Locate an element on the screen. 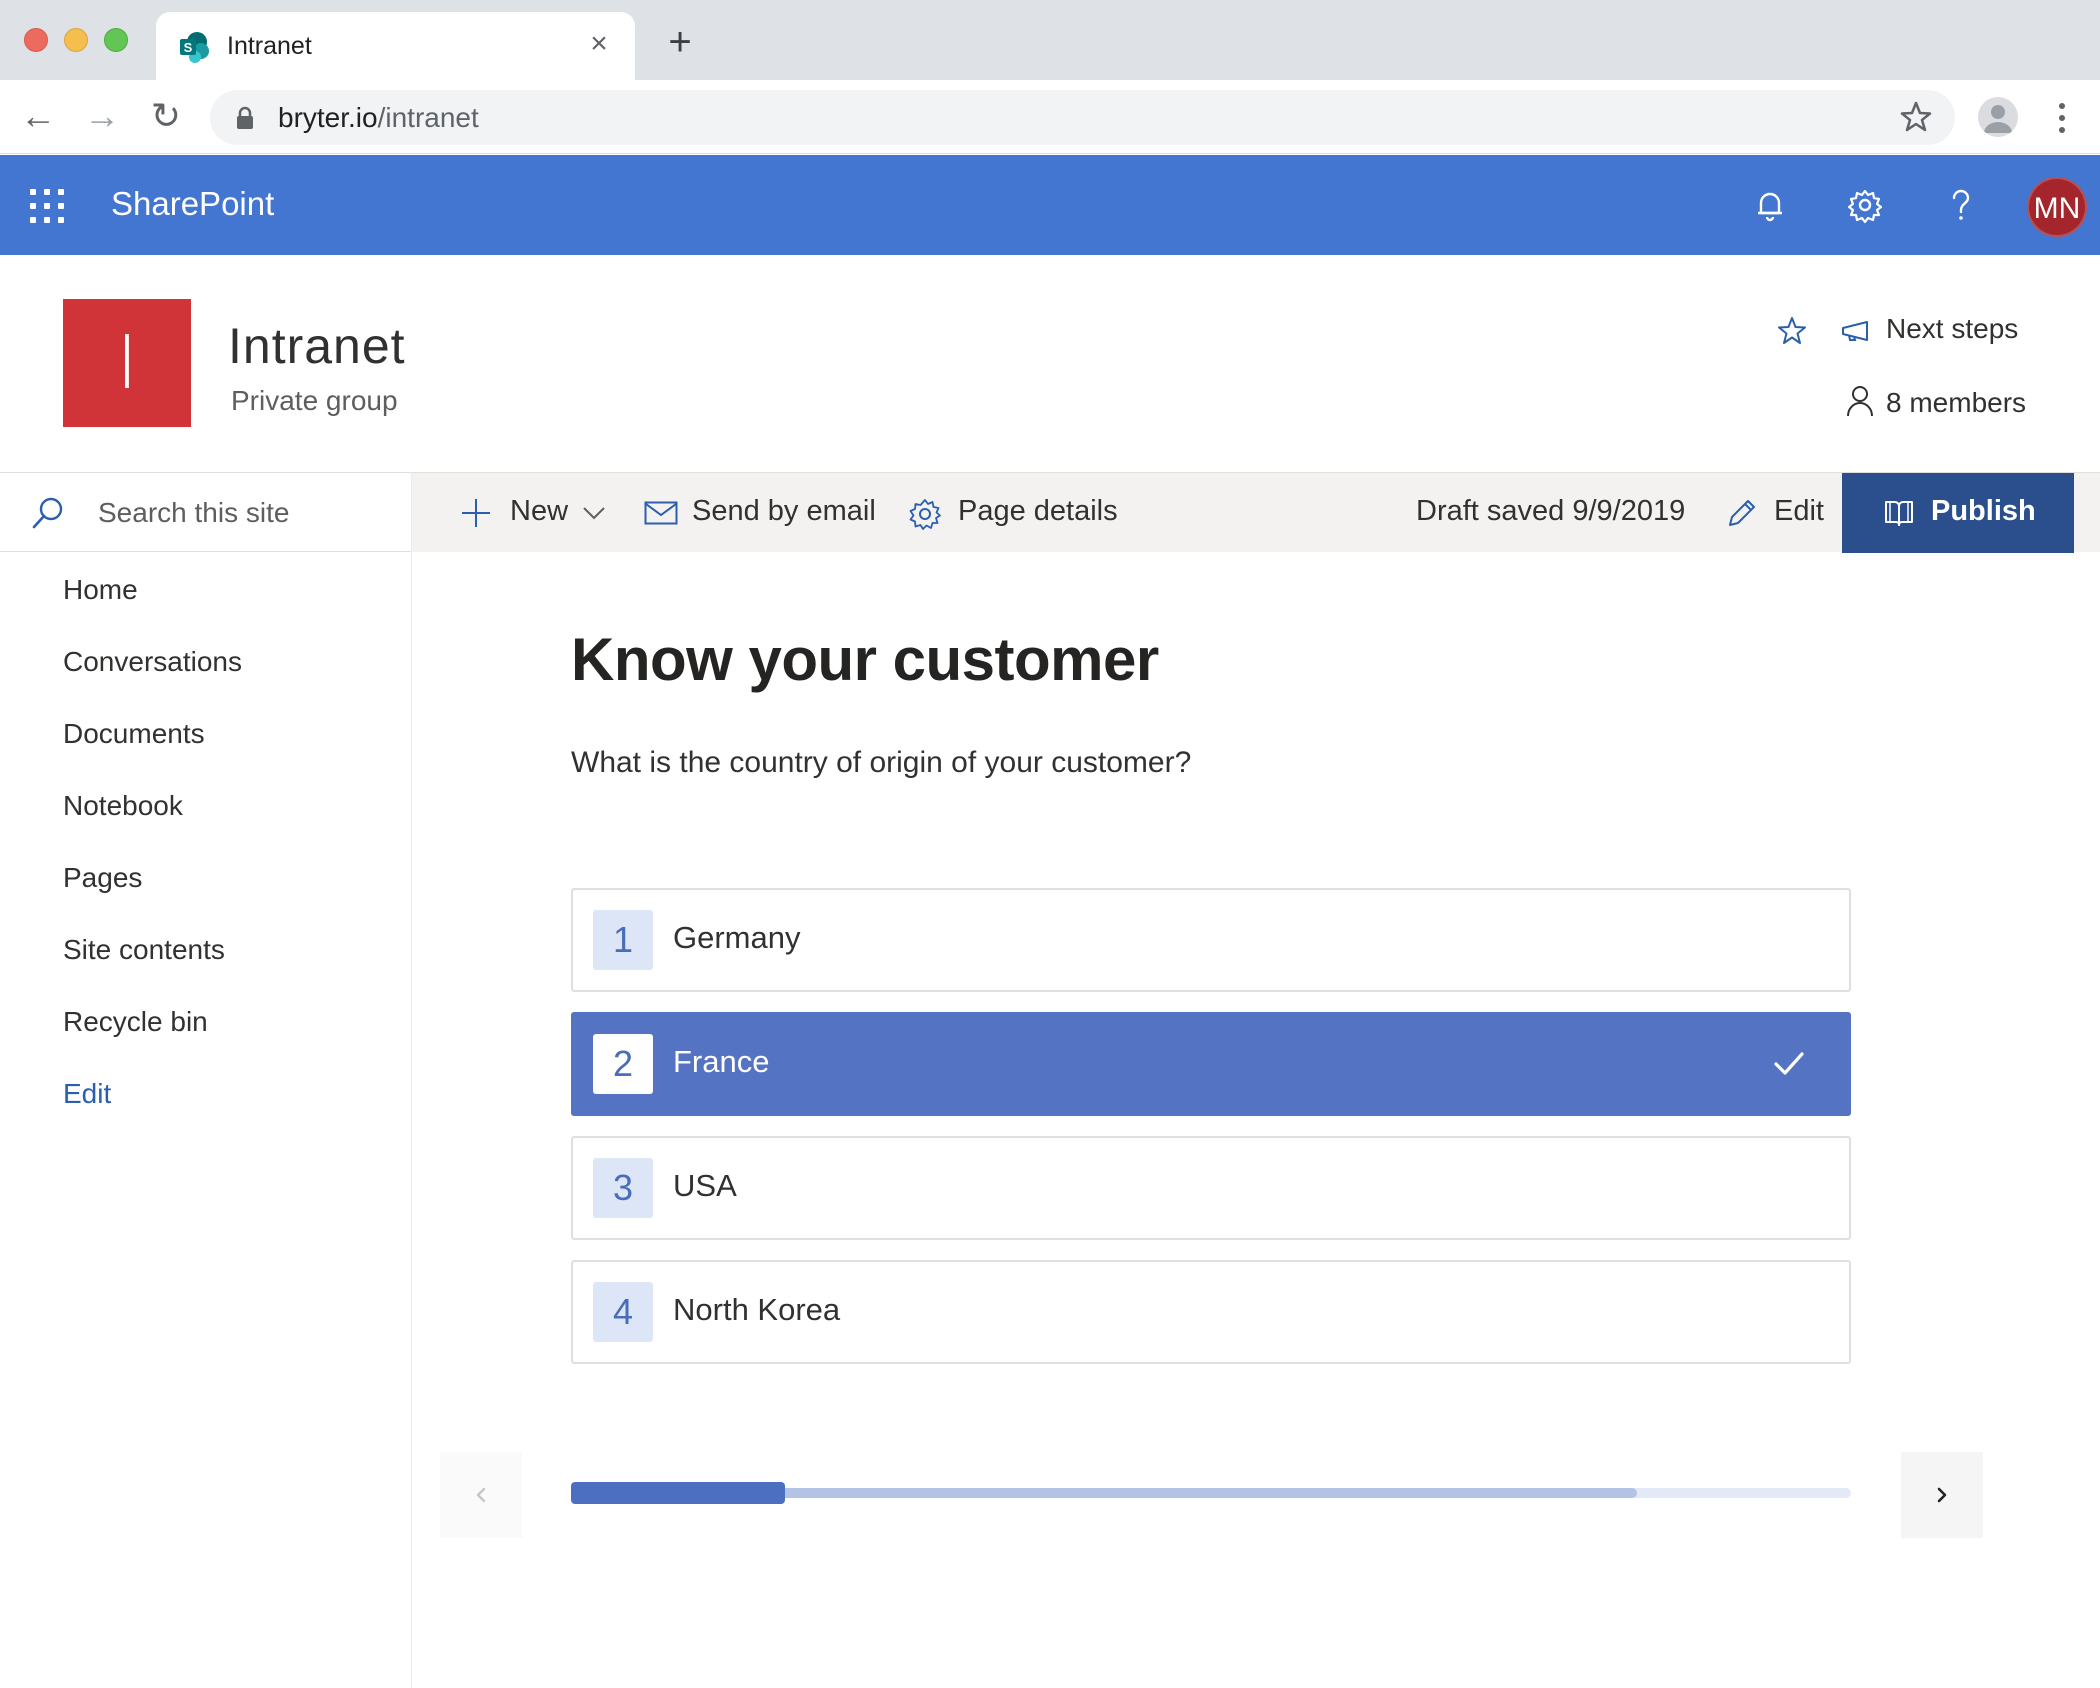 This screenshot has width=2100, height=1688. follow-star-icon is located at coordinates (1792, 331).